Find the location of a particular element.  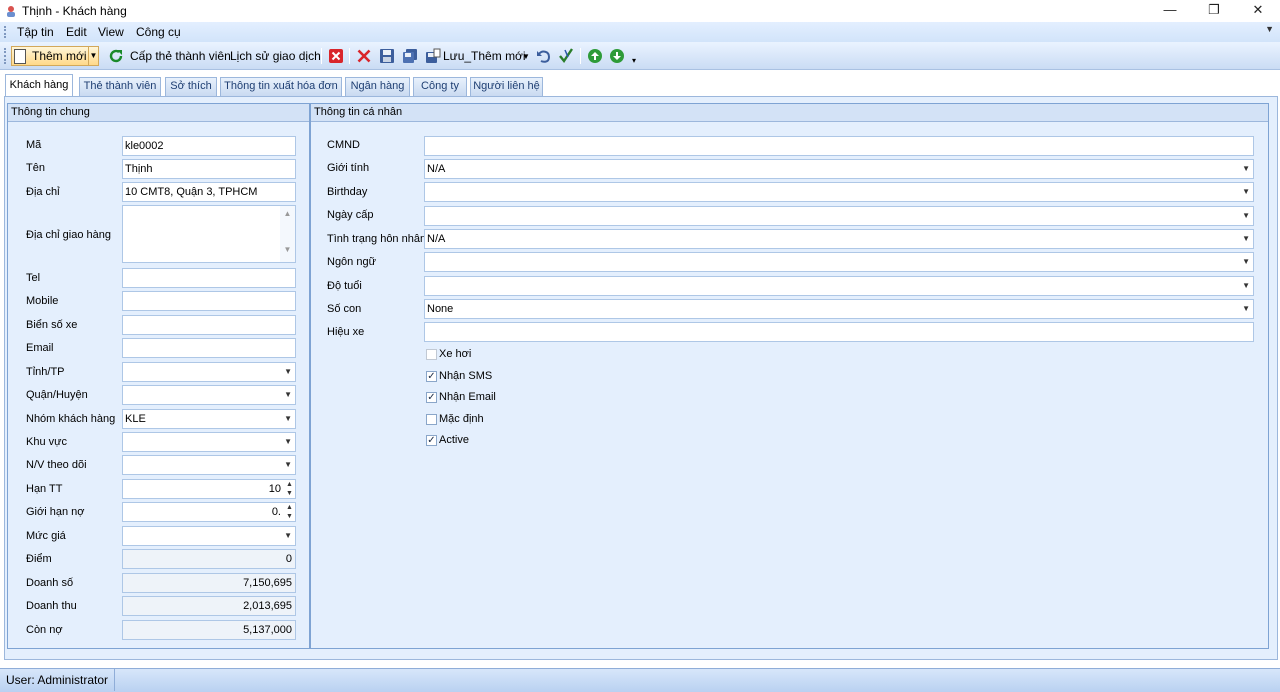

tinh-tp-label: Tỉnh/TP is located at coordinates (45, 372).